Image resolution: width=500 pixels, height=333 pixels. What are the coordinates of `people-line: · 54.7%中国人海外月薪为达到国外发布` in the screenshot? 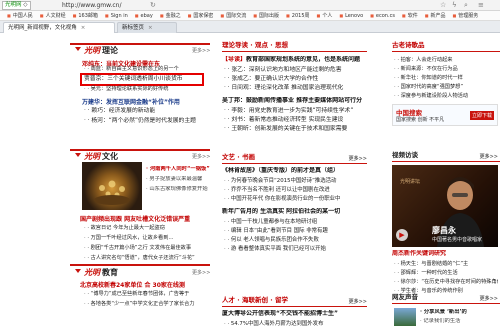 It's located at (297, 324).